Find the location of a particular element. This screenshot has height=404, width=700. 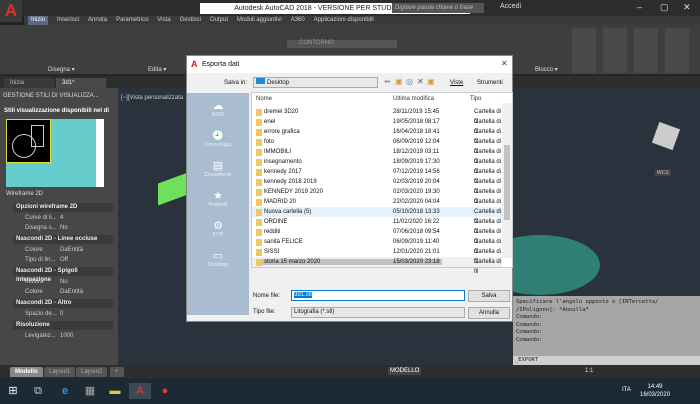

place-preferiti: ★ Preferiti is located at coordinates (218, 198).